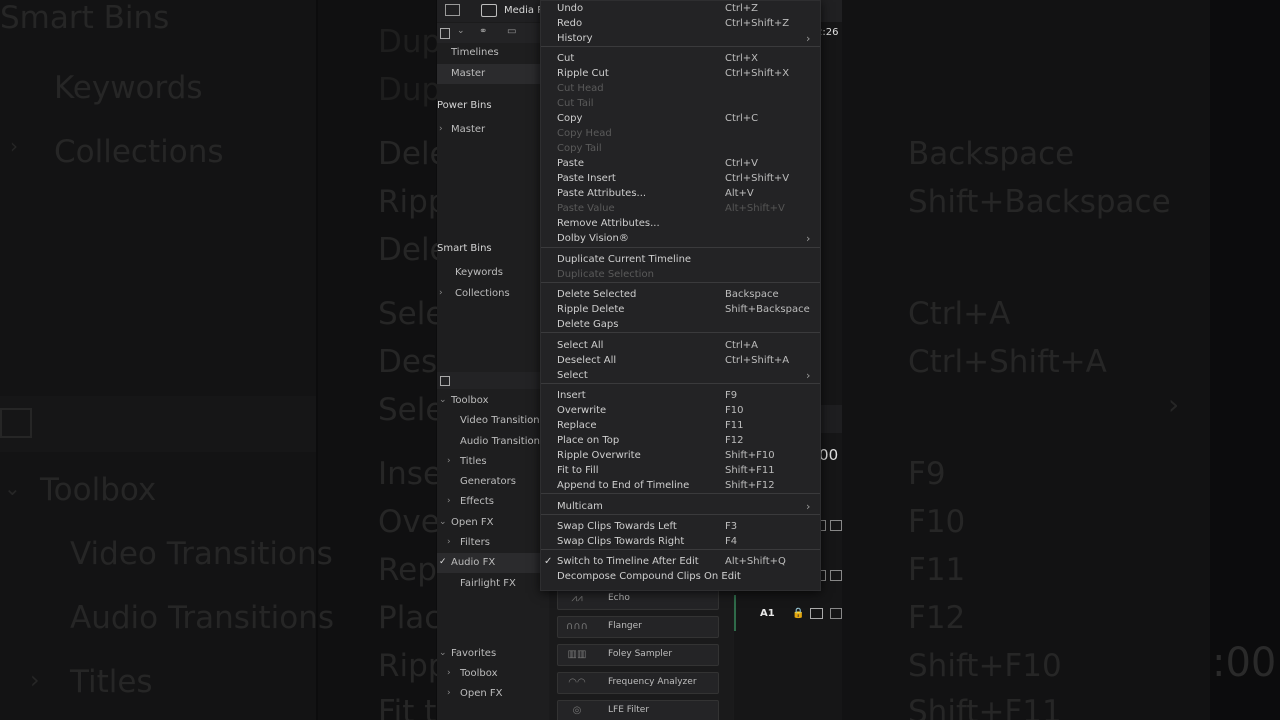 This screenshot has width=1280, height=720. I want to click on menu-item-ripple-delete: Ripple Delete, so click(590, 309).